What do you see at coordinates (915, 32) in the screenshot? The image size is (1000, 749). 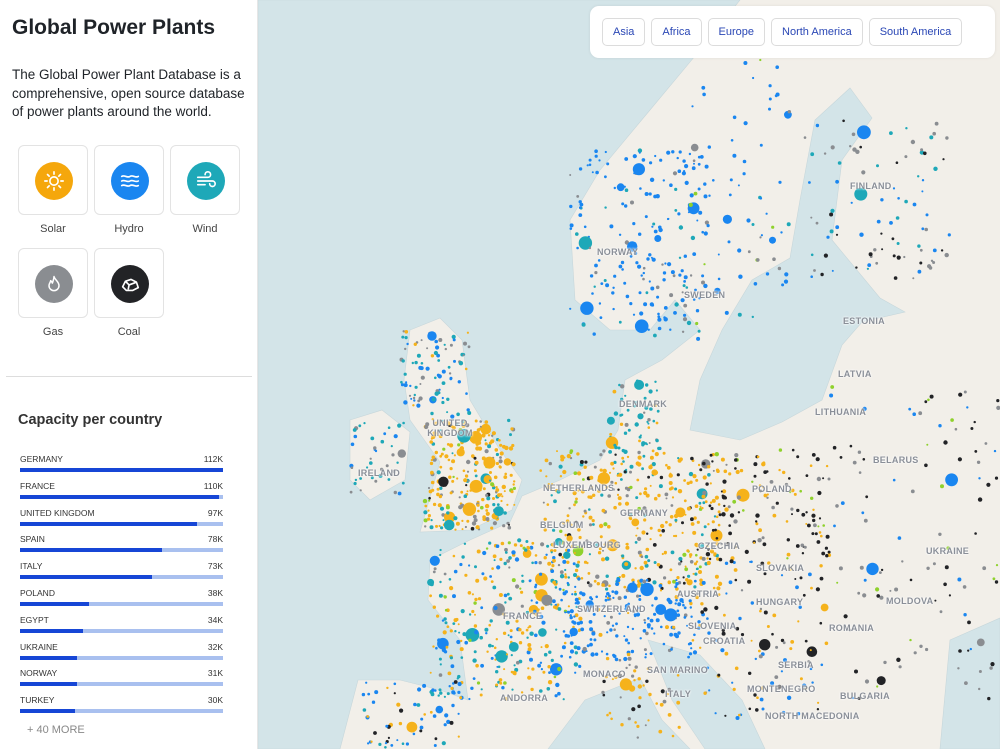 I see `region-button-south-america: South America` at bounding box center [915, 32].